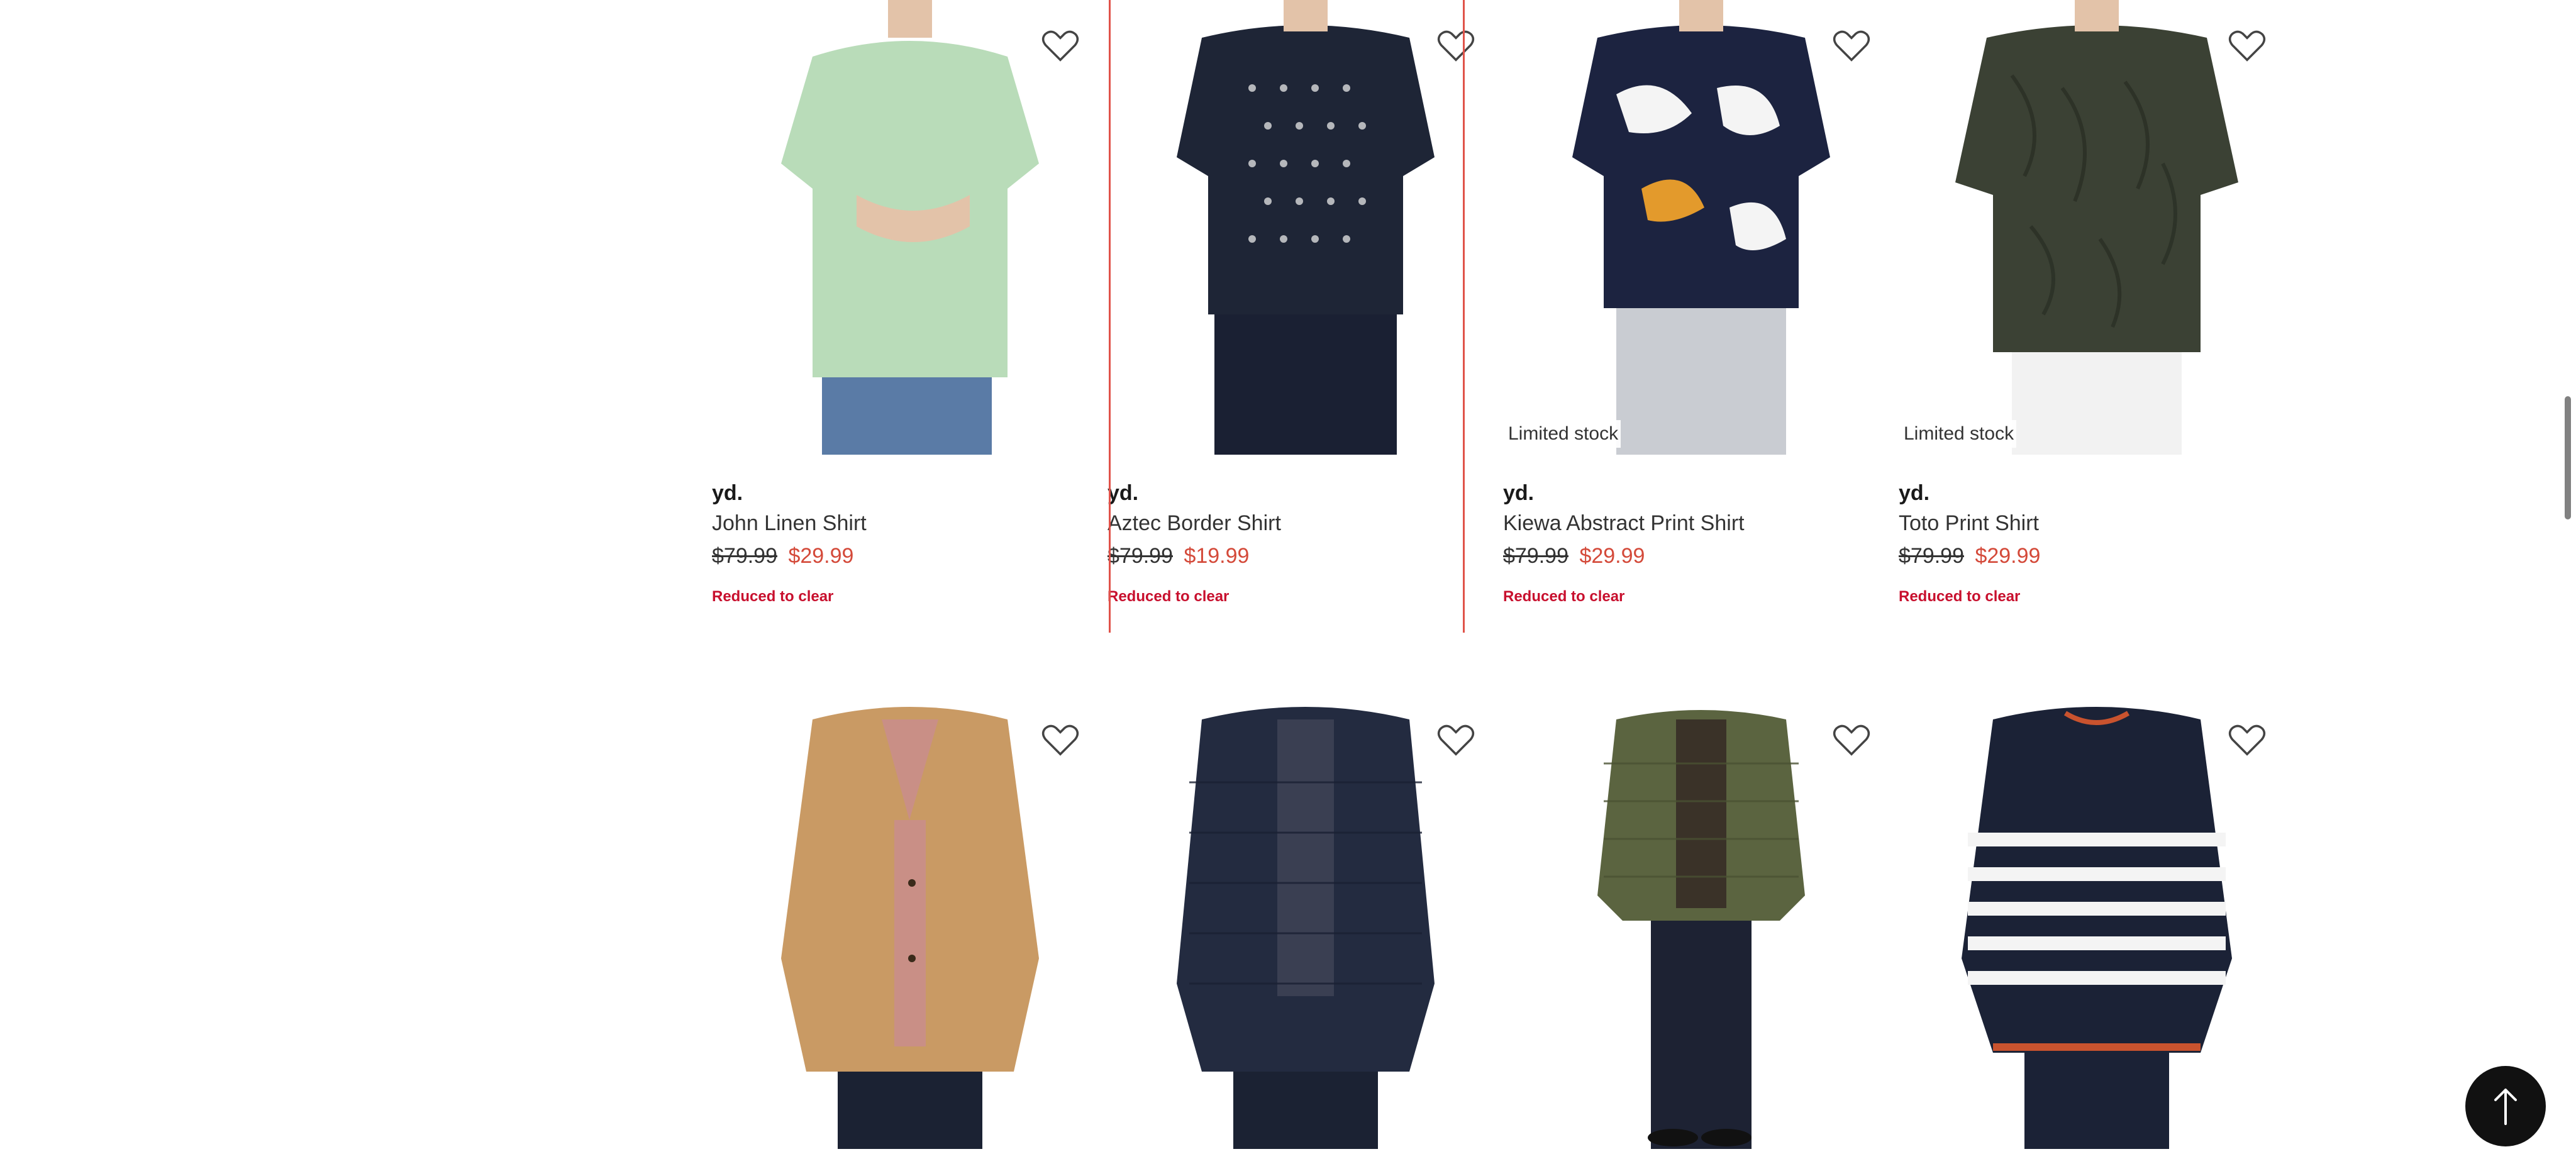  I want to click on scrollbar-thumb, so click(2568, 457).